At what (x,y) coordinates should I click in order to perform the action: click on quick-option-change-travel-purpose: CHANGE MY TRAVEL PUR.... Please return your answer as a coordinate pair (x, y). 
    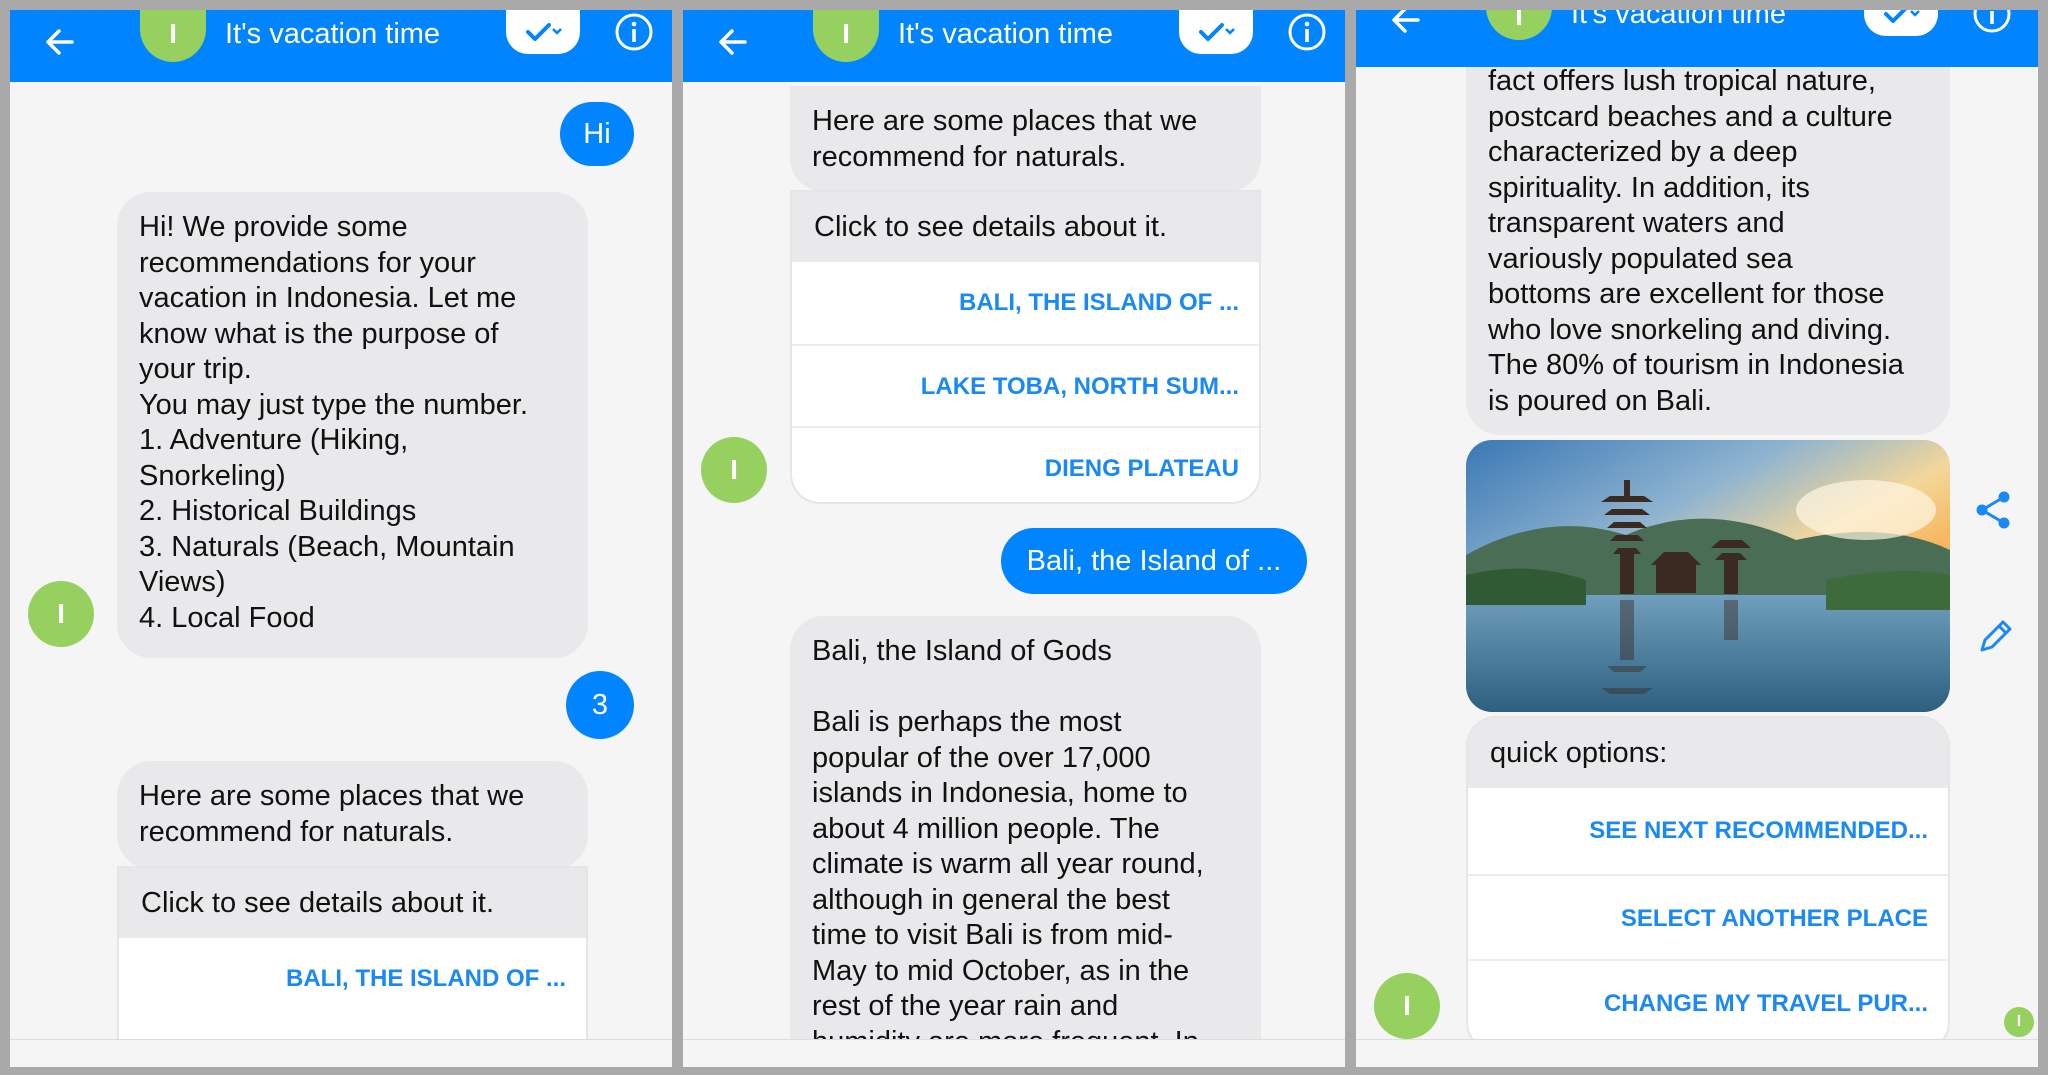
    Looking at the image, I should click on (1708, 1001).